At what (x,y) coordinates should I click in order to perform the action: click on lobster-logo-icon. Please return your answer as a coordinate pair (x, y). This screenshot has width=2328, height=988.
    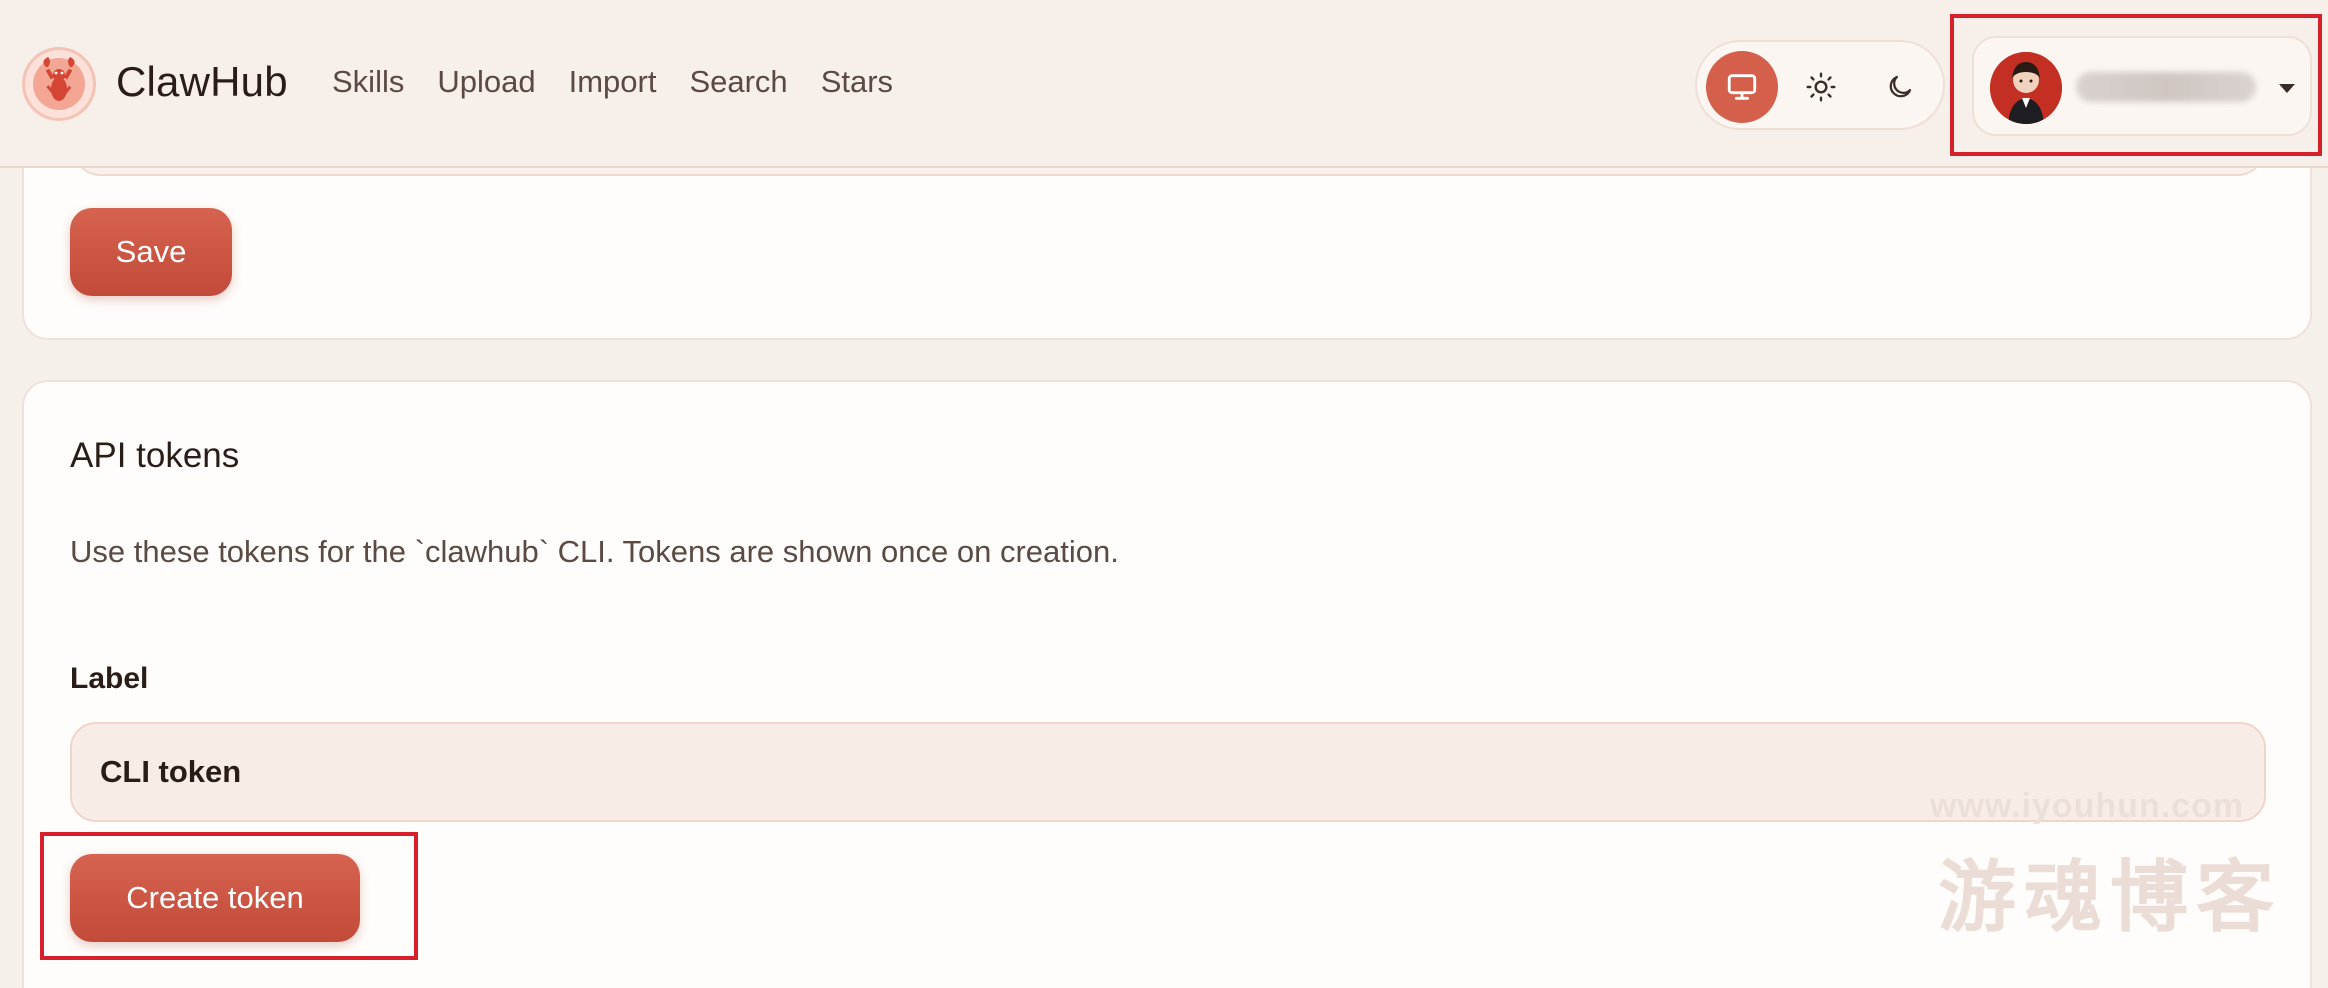
    Looking at the image, I should click on (59, 84).